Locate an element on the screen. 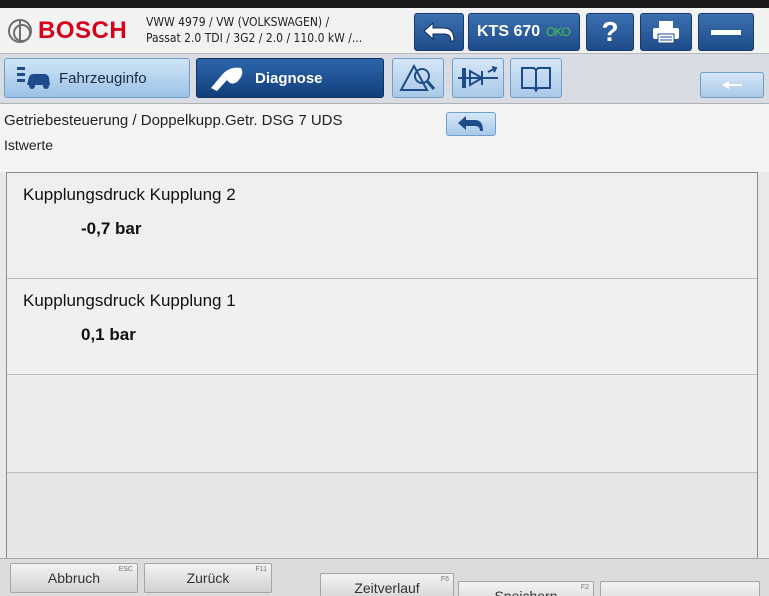 The image size is (769, 596). measurement-icon is located at coordinates (478, 77).